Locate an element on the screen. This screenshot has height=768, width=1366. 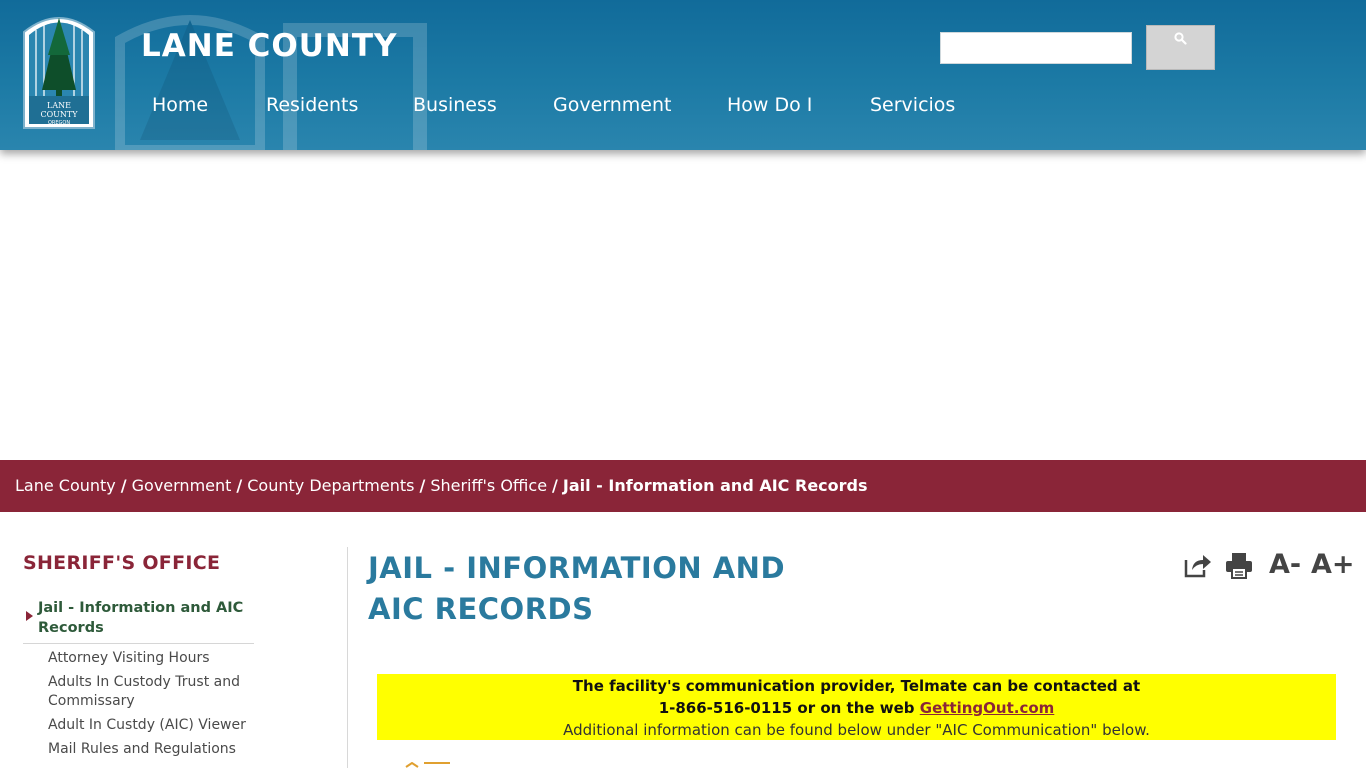
section-icon is located at coordinates (427, 765).